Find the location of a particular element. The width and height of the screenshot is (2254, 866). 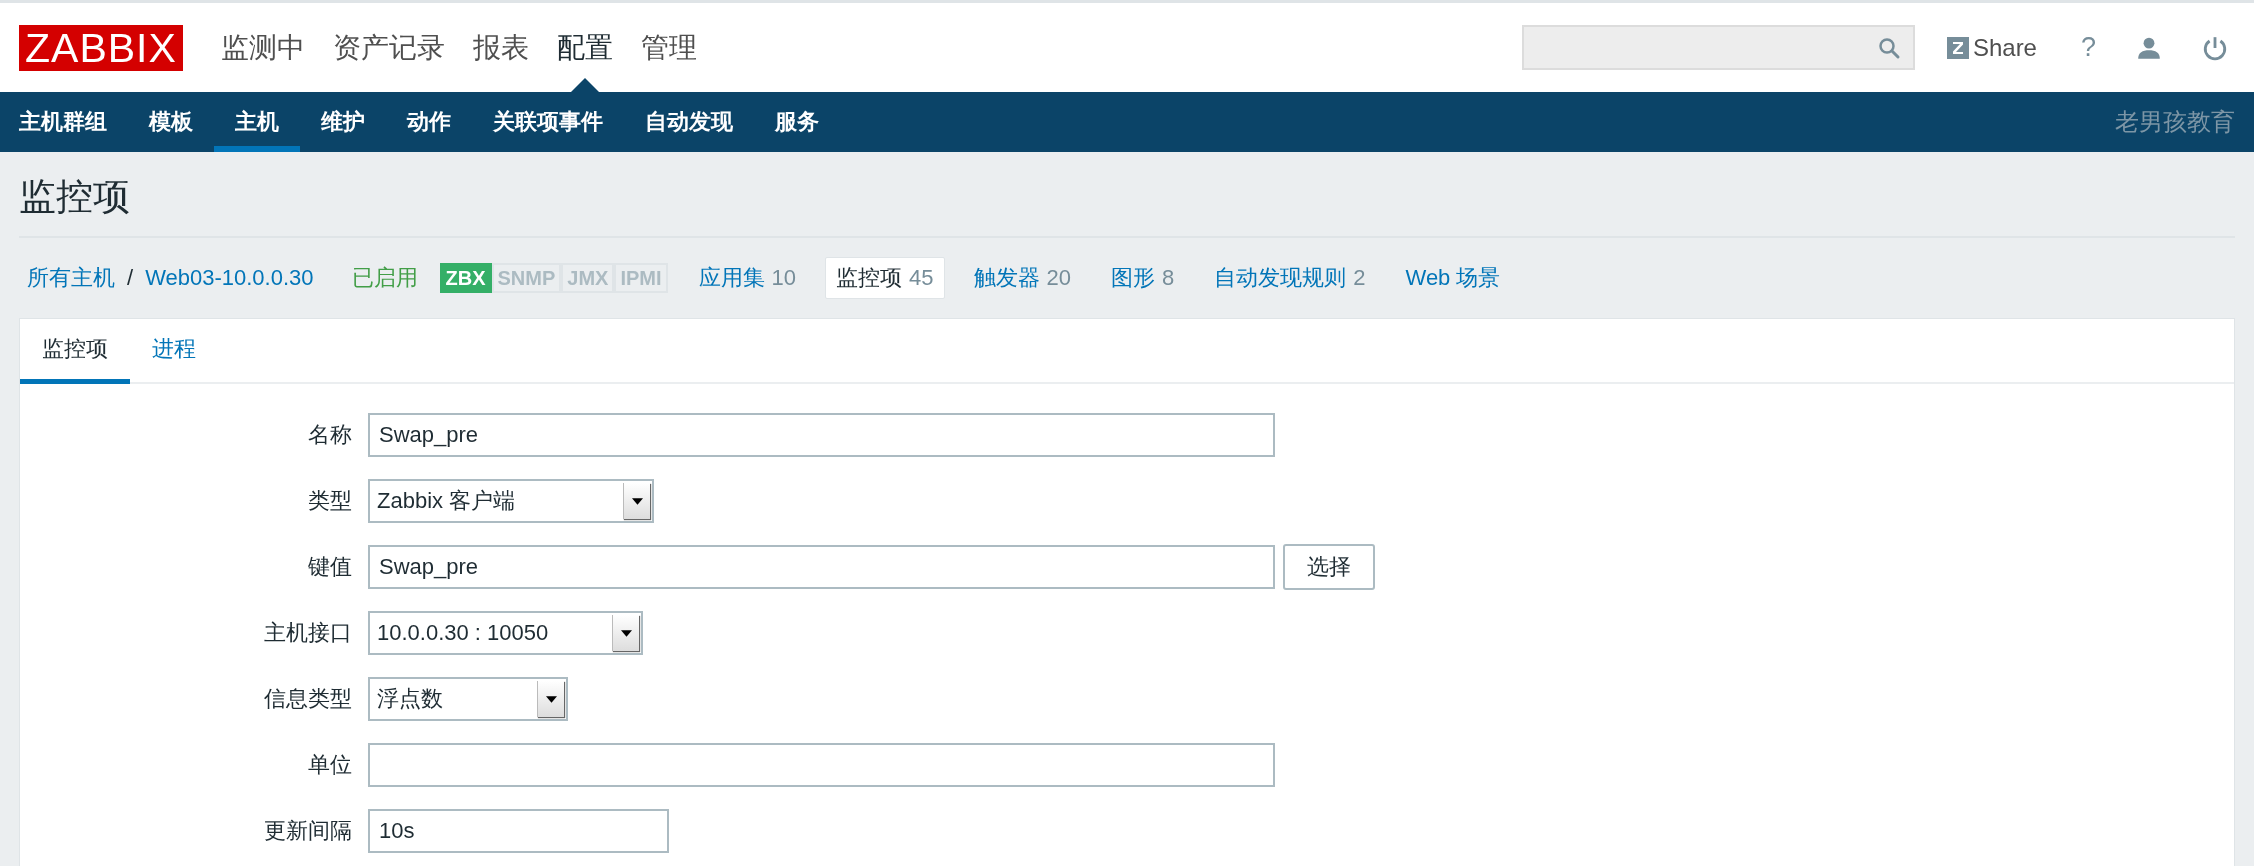

field-label: 更新间隔 is located at coordinates (308, 831).